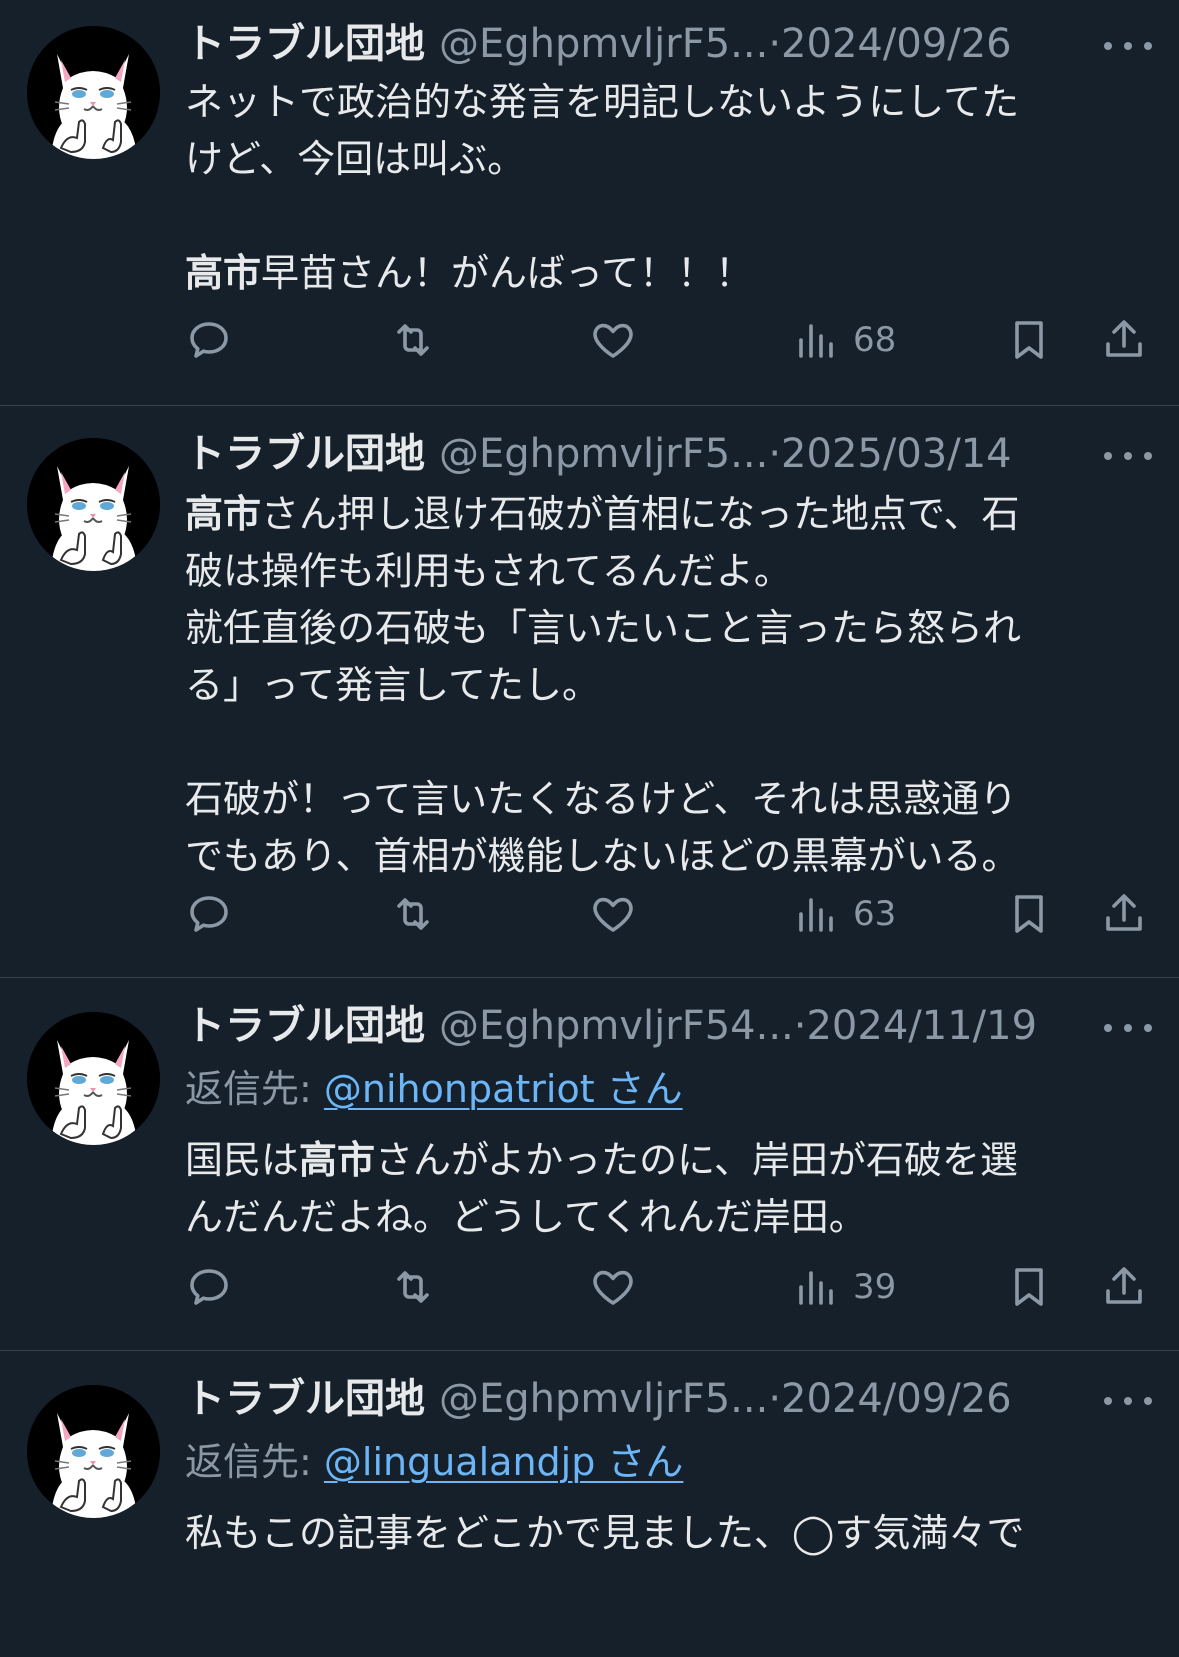 This screenshot has width=1179, height=1657. I want to click on reply-to-link: @nihonpatriot さん, so click(503, 1089).